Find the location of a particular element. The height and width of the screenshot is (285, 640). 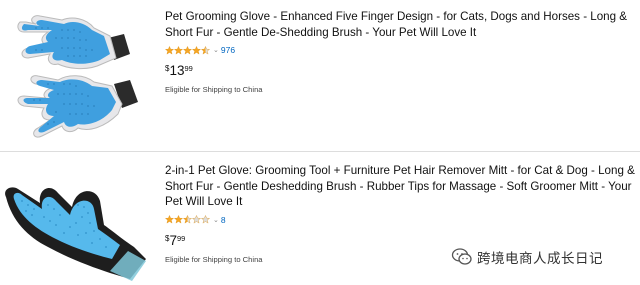

review-count-link: 976 is located at coordinates (228, 50).